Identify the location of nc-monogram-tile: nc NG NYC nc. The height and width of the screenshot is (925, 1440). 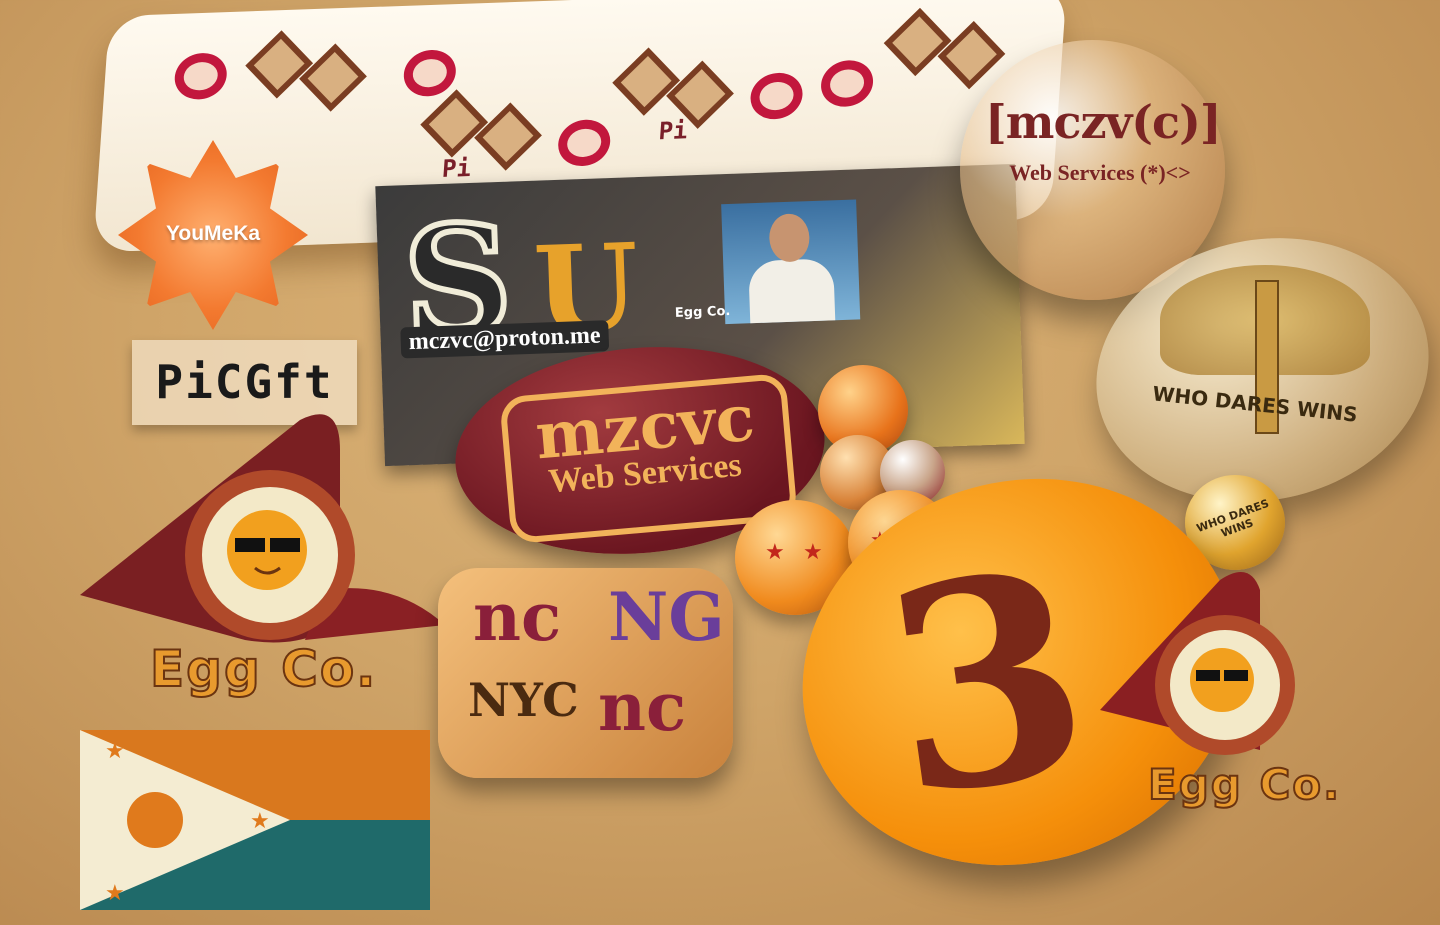
(585, 673).